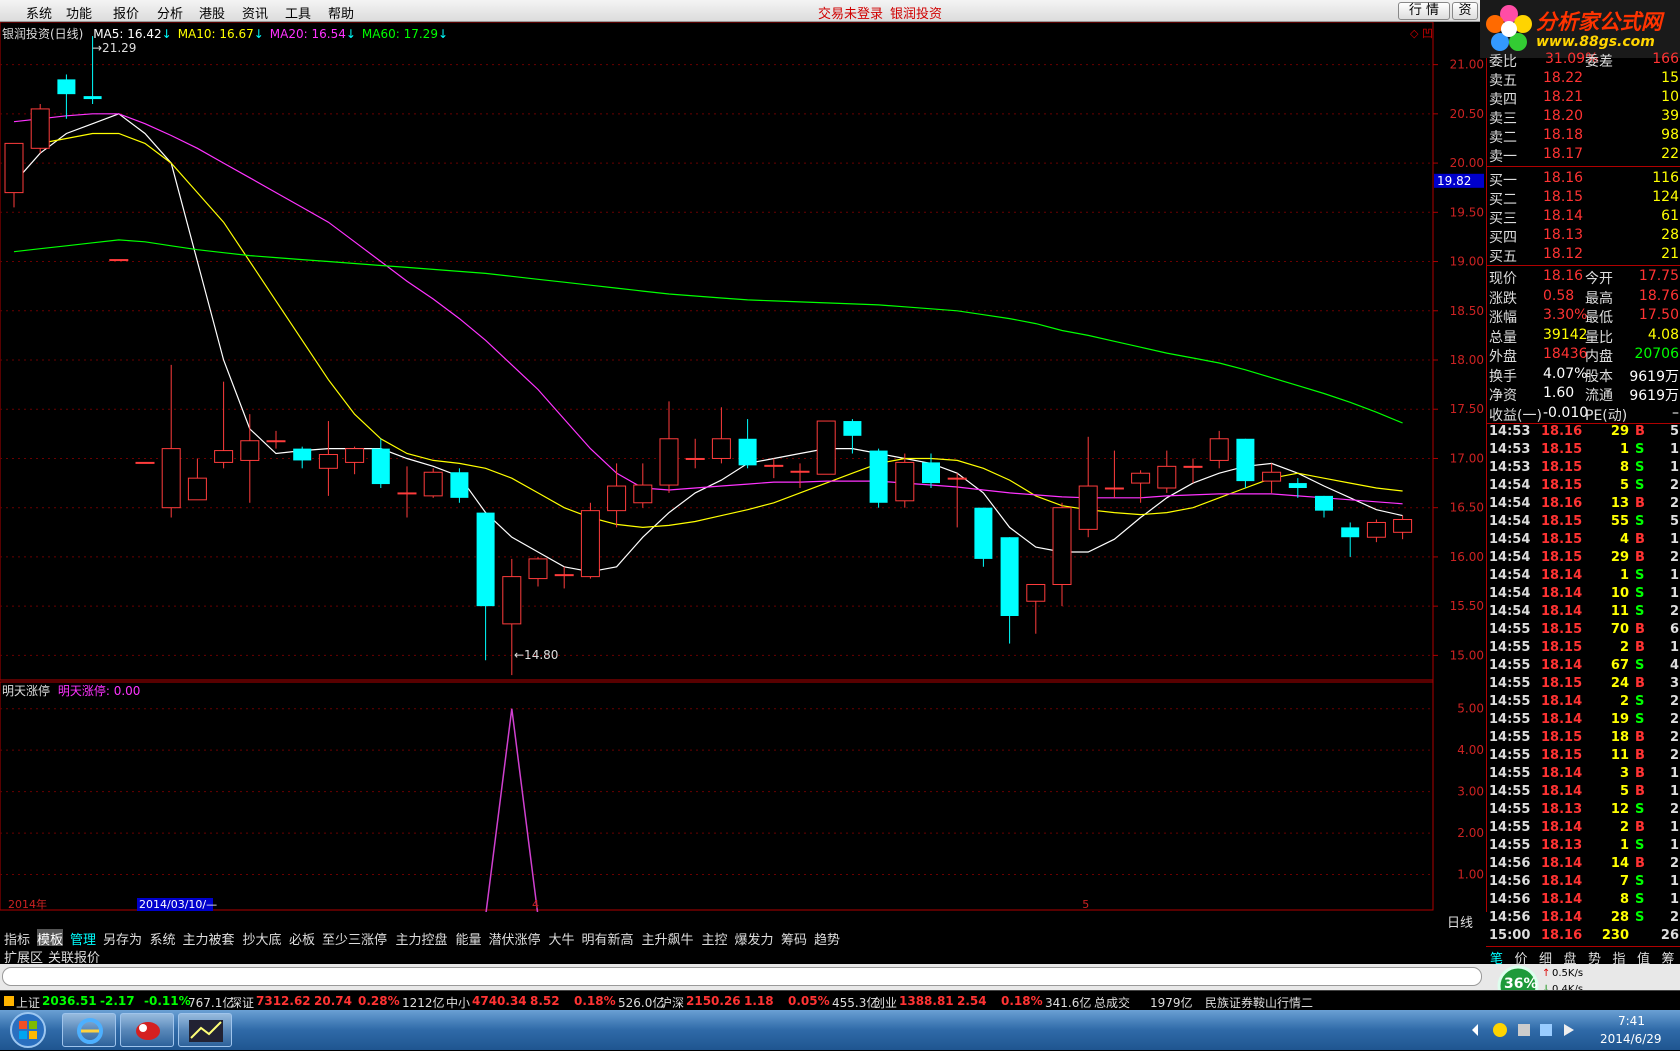 The width and height of the screenshot is (1680, 1051). I want to click on sell-row: 卖一 18.17 22, so click(1583, 155).